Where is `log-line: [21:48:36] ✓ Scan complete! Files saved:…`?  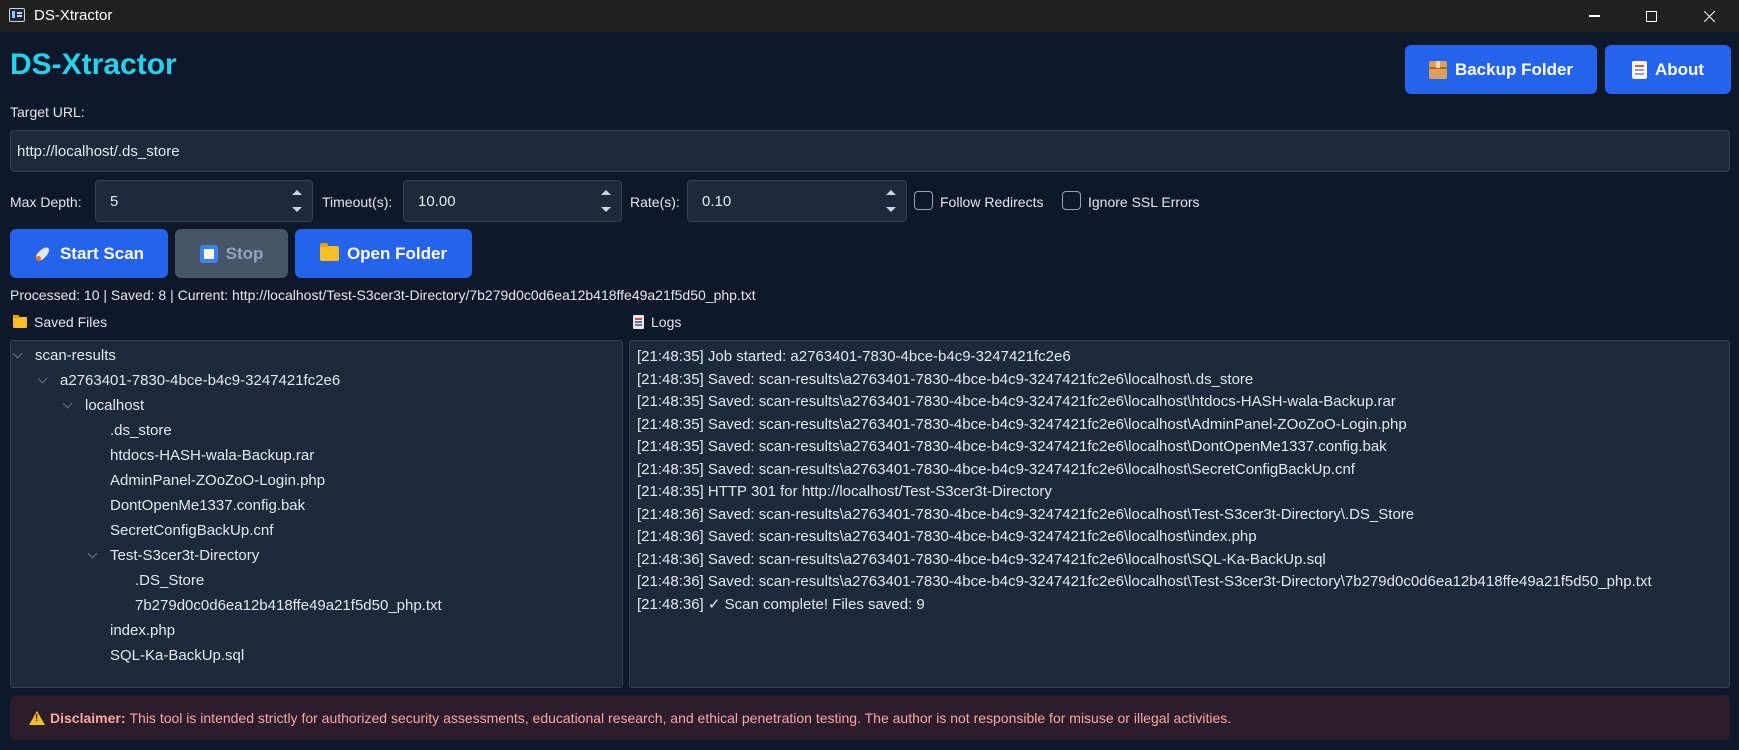 log-line: [21:48:36] ✓ Scan complete! Files saved:… is located at coordinates (781, 604).